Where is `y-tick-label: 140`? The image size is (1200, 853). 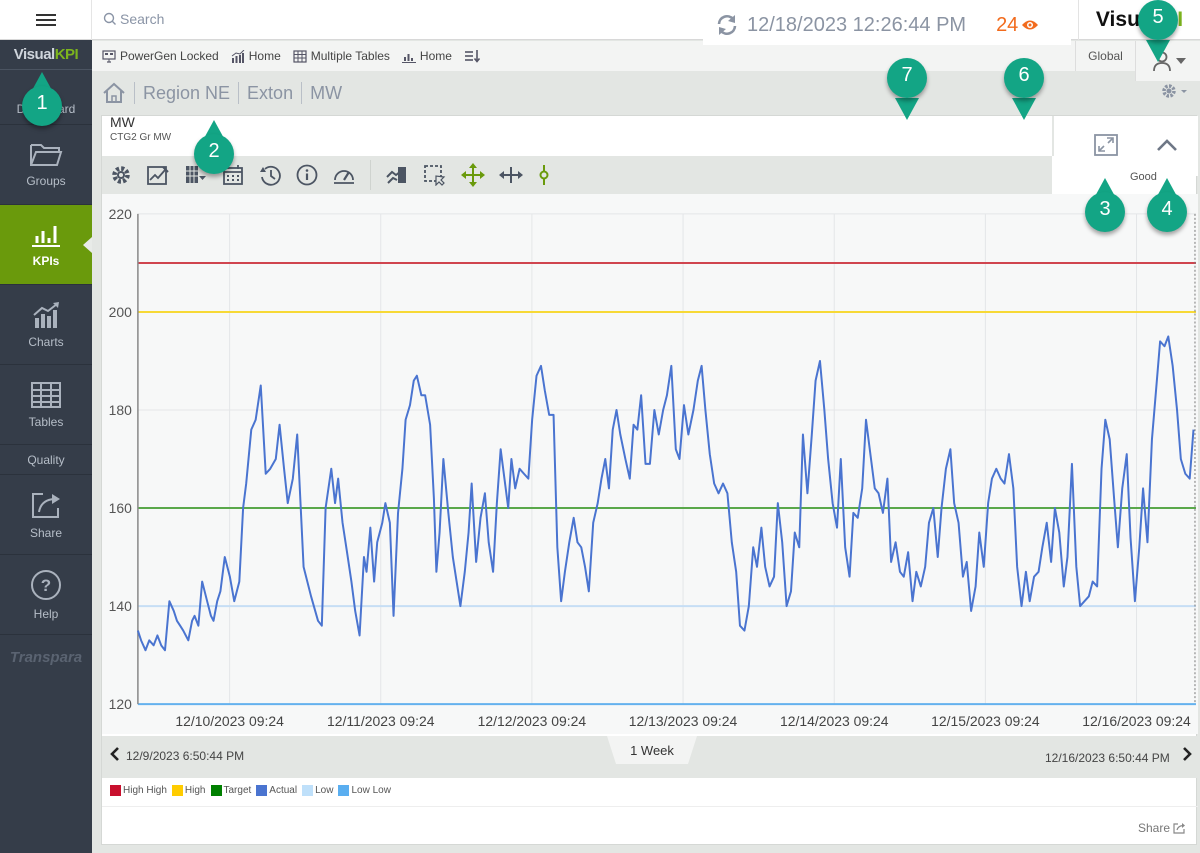 y-tick-label: 140 is located at coordinates (121, 606).